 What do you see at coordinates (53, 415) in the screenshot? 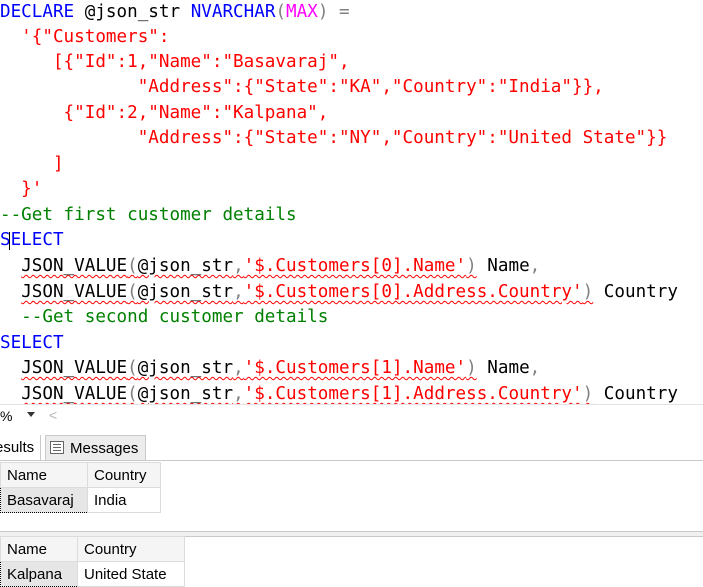
I see `chevron-left-icon: <` at bounding box center [53, 415].